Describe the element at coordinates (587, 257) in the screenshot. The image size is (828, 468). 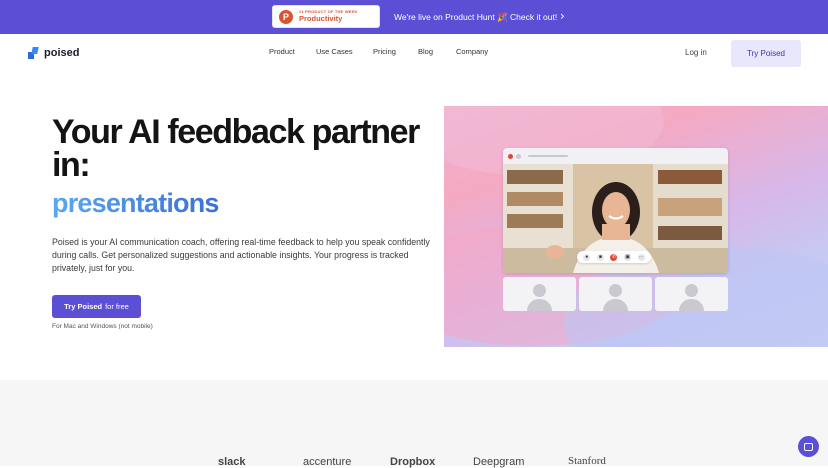
I see `mic-icon: ●` at that location.